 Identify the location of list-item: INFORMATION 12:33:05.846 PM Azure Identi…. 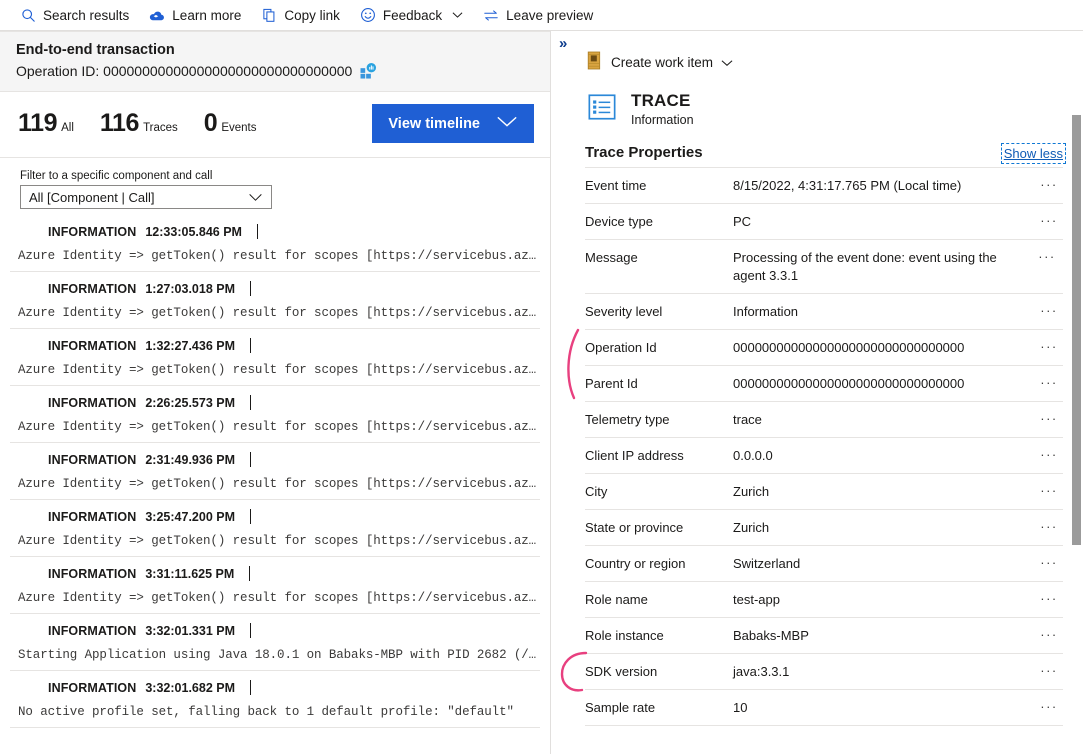
(275, 243).